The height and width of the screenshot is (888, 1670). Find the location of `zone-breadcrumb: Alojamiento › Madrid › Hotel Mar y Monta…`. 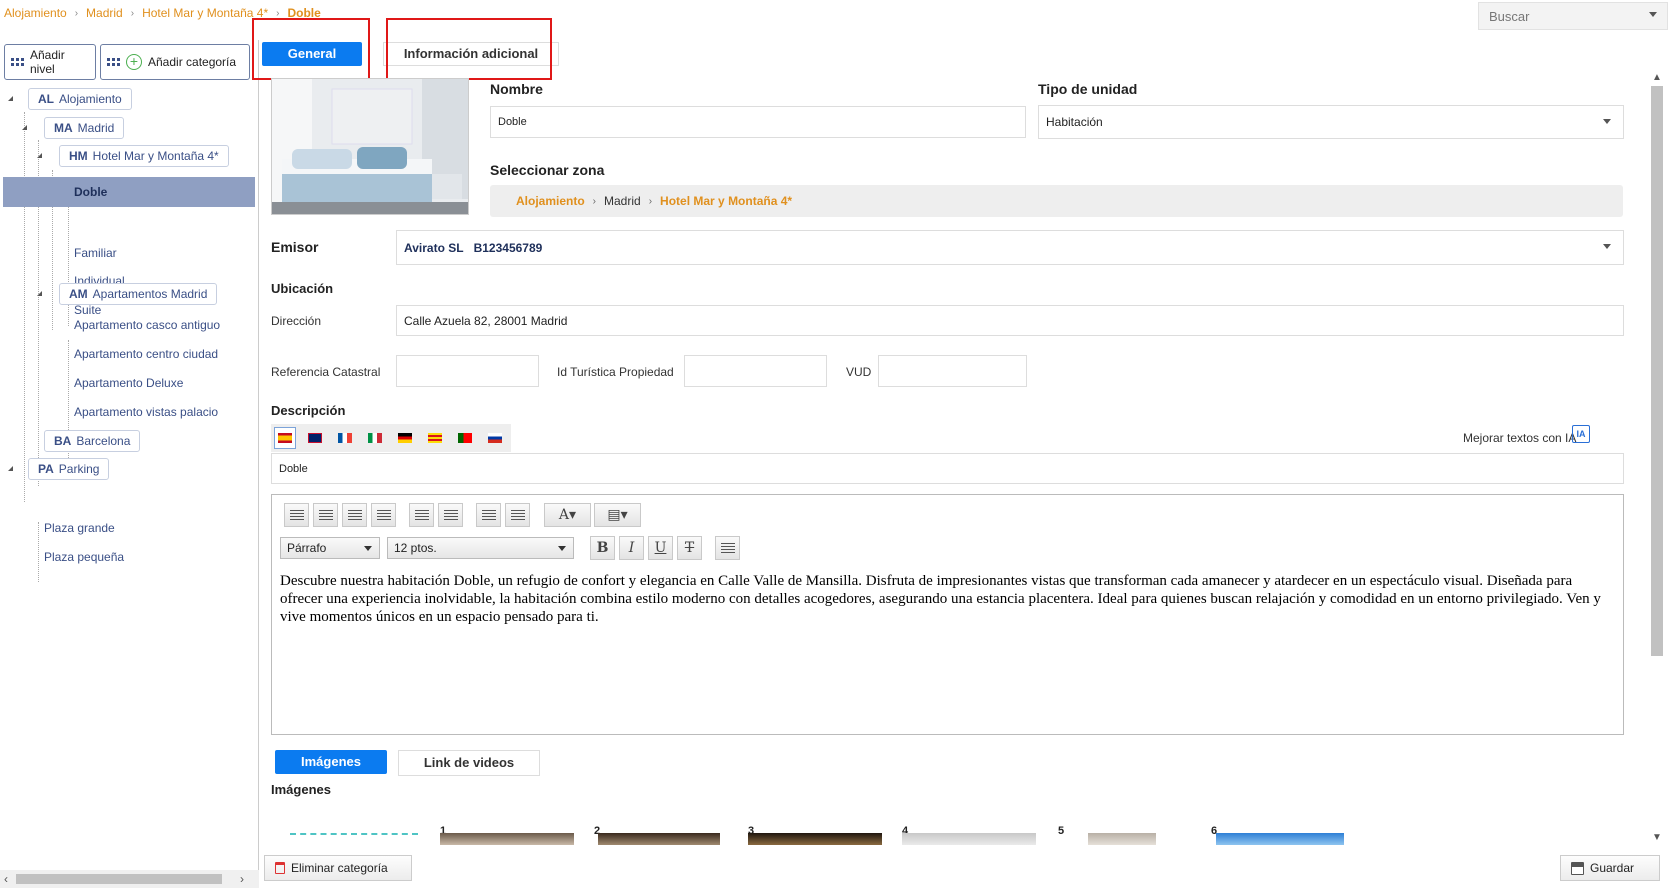

zone-breadcrumb: Alojamiento › Madrid › Hotel Mar y Monta… is located at coordinates (1056, 201).